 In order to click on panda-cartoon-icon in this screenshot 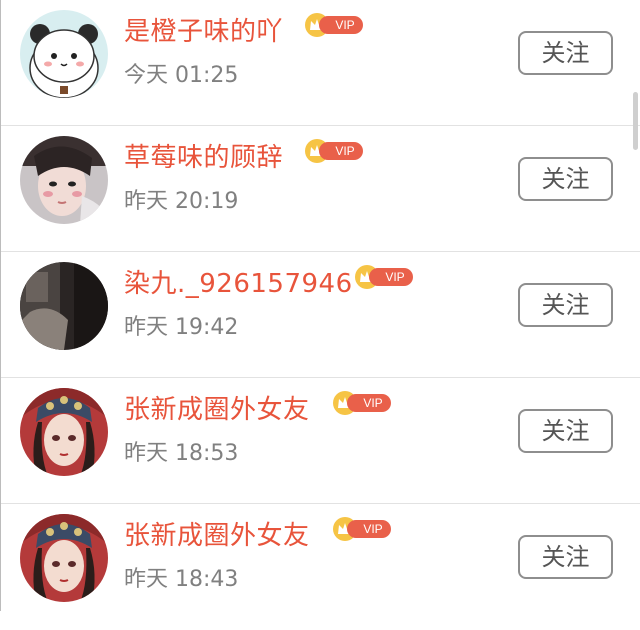, I will do `click(64, 54)`.